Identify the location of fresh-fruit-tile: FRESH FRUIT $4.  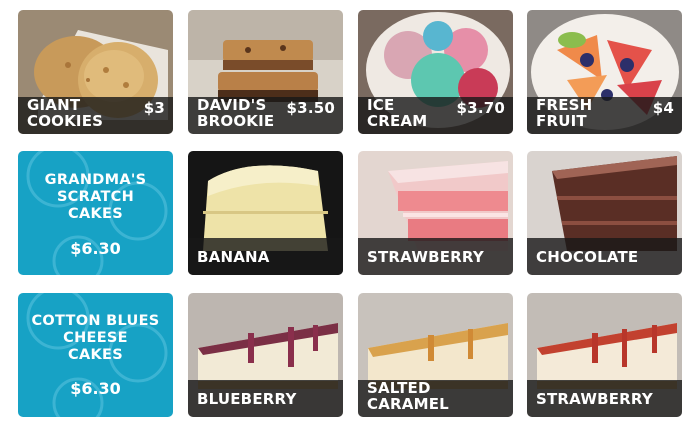
(604, 72).